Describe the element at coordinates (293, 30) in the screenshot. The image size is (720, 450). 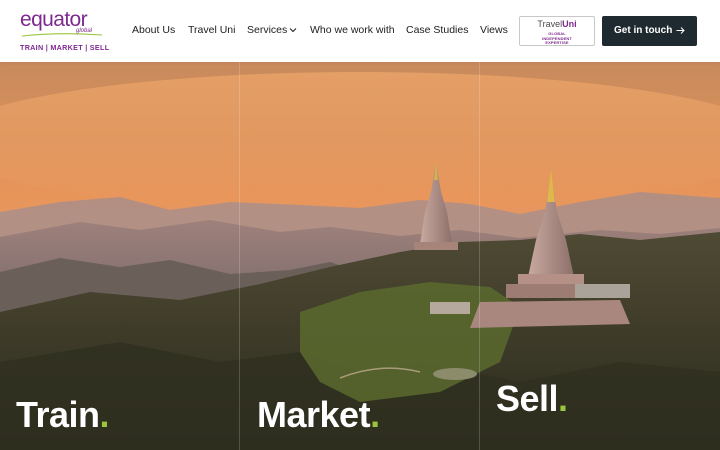
I see `chevron-down-icon` at that location.